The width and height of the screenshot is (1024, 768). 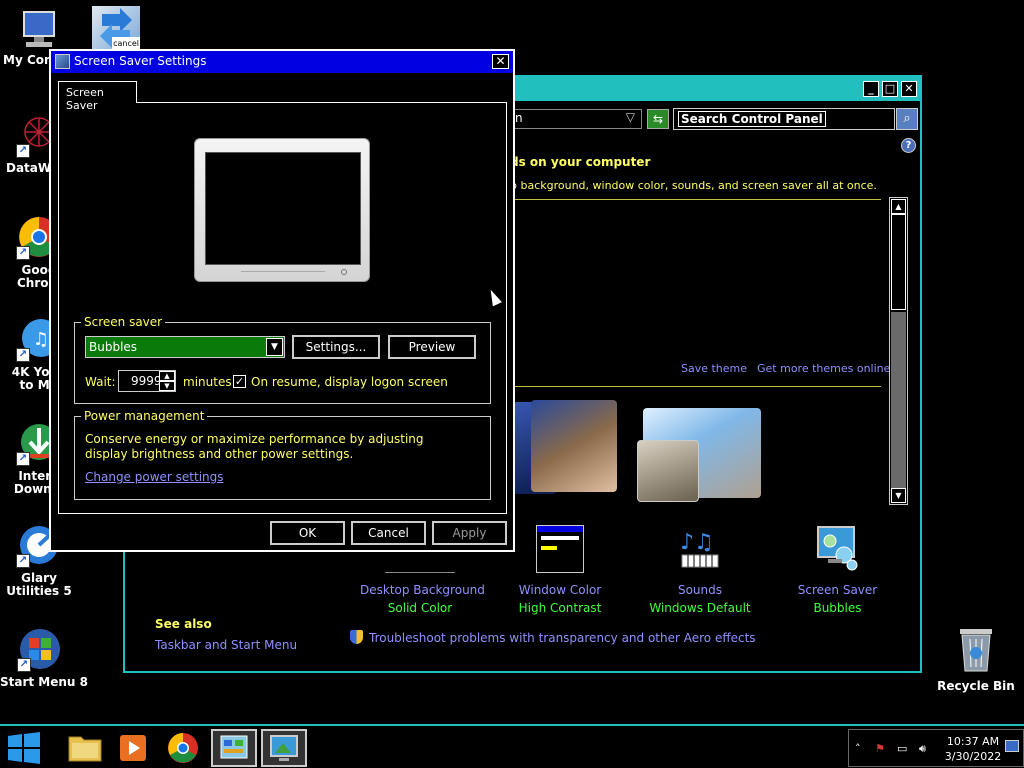 What do you see at coordinates (973, 749) in the screenshot?
I see `clock: 10:37 AM 3/30/2022` at bounding box center [973, 749].